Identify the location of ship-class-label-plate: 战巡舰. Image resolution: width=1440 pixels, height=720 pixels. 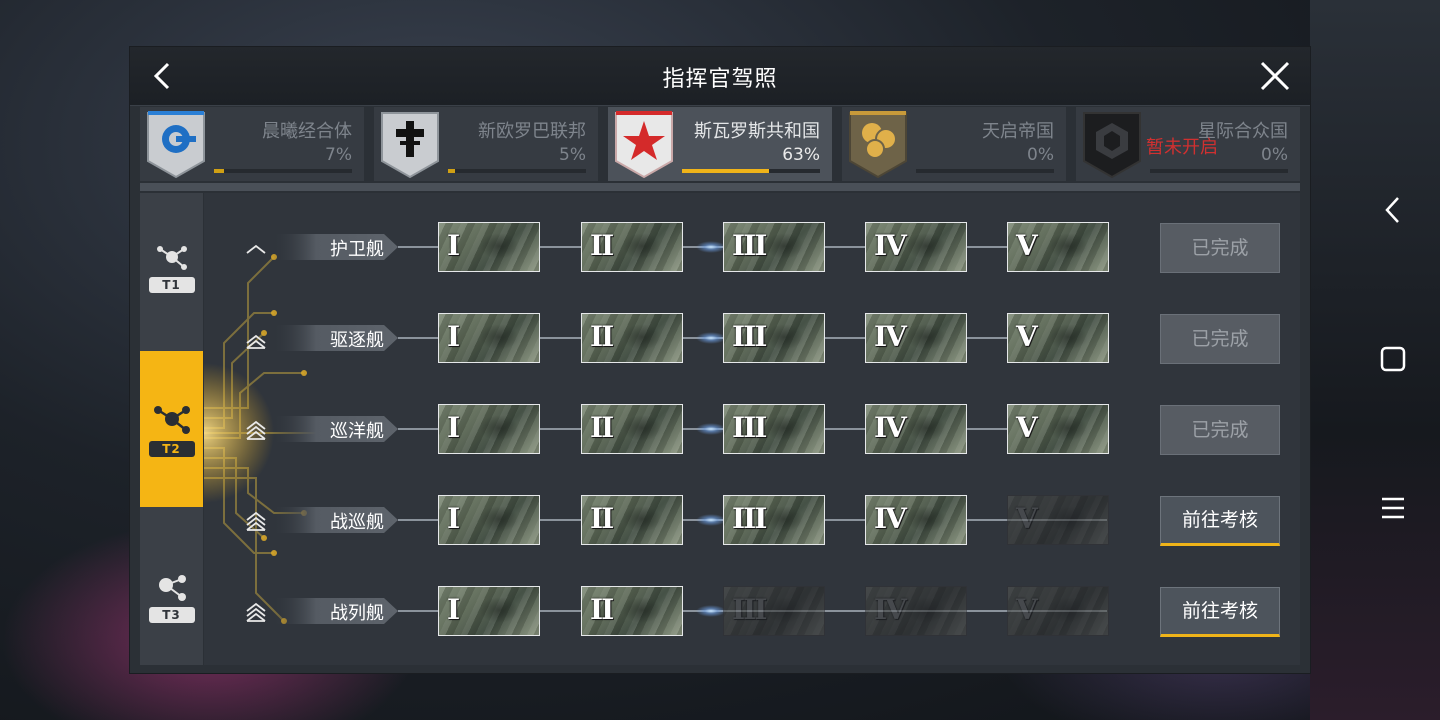
(335, 520).